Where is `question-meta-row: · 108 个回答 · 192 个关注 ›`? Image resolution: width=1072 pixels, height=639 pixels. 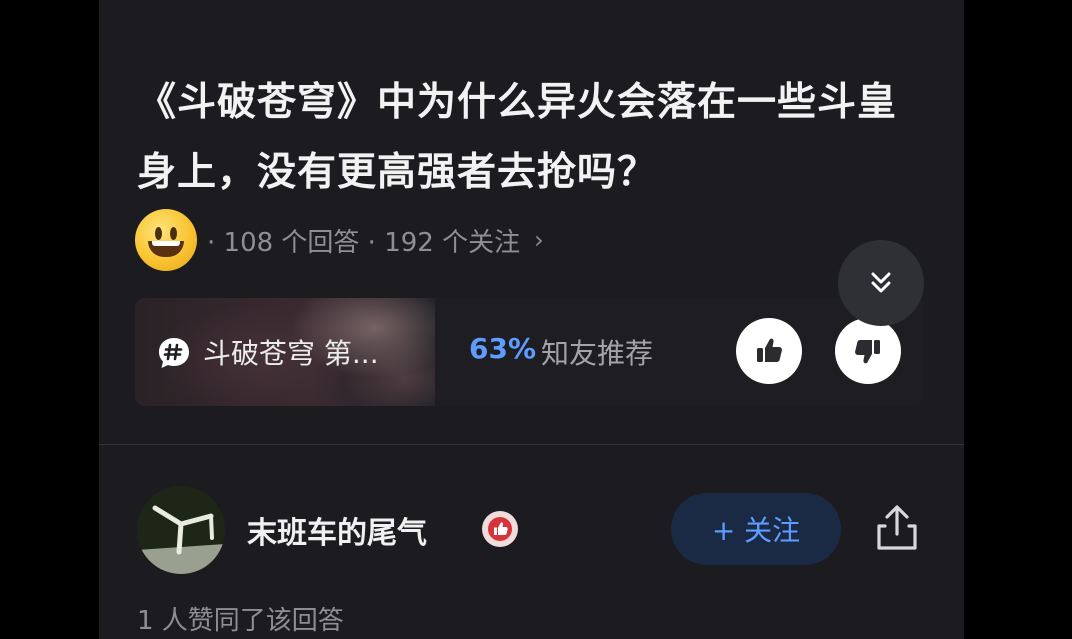 question-meta-row: · 108 个回答 · 192 个关注 › is located at coordinates (339, 240).